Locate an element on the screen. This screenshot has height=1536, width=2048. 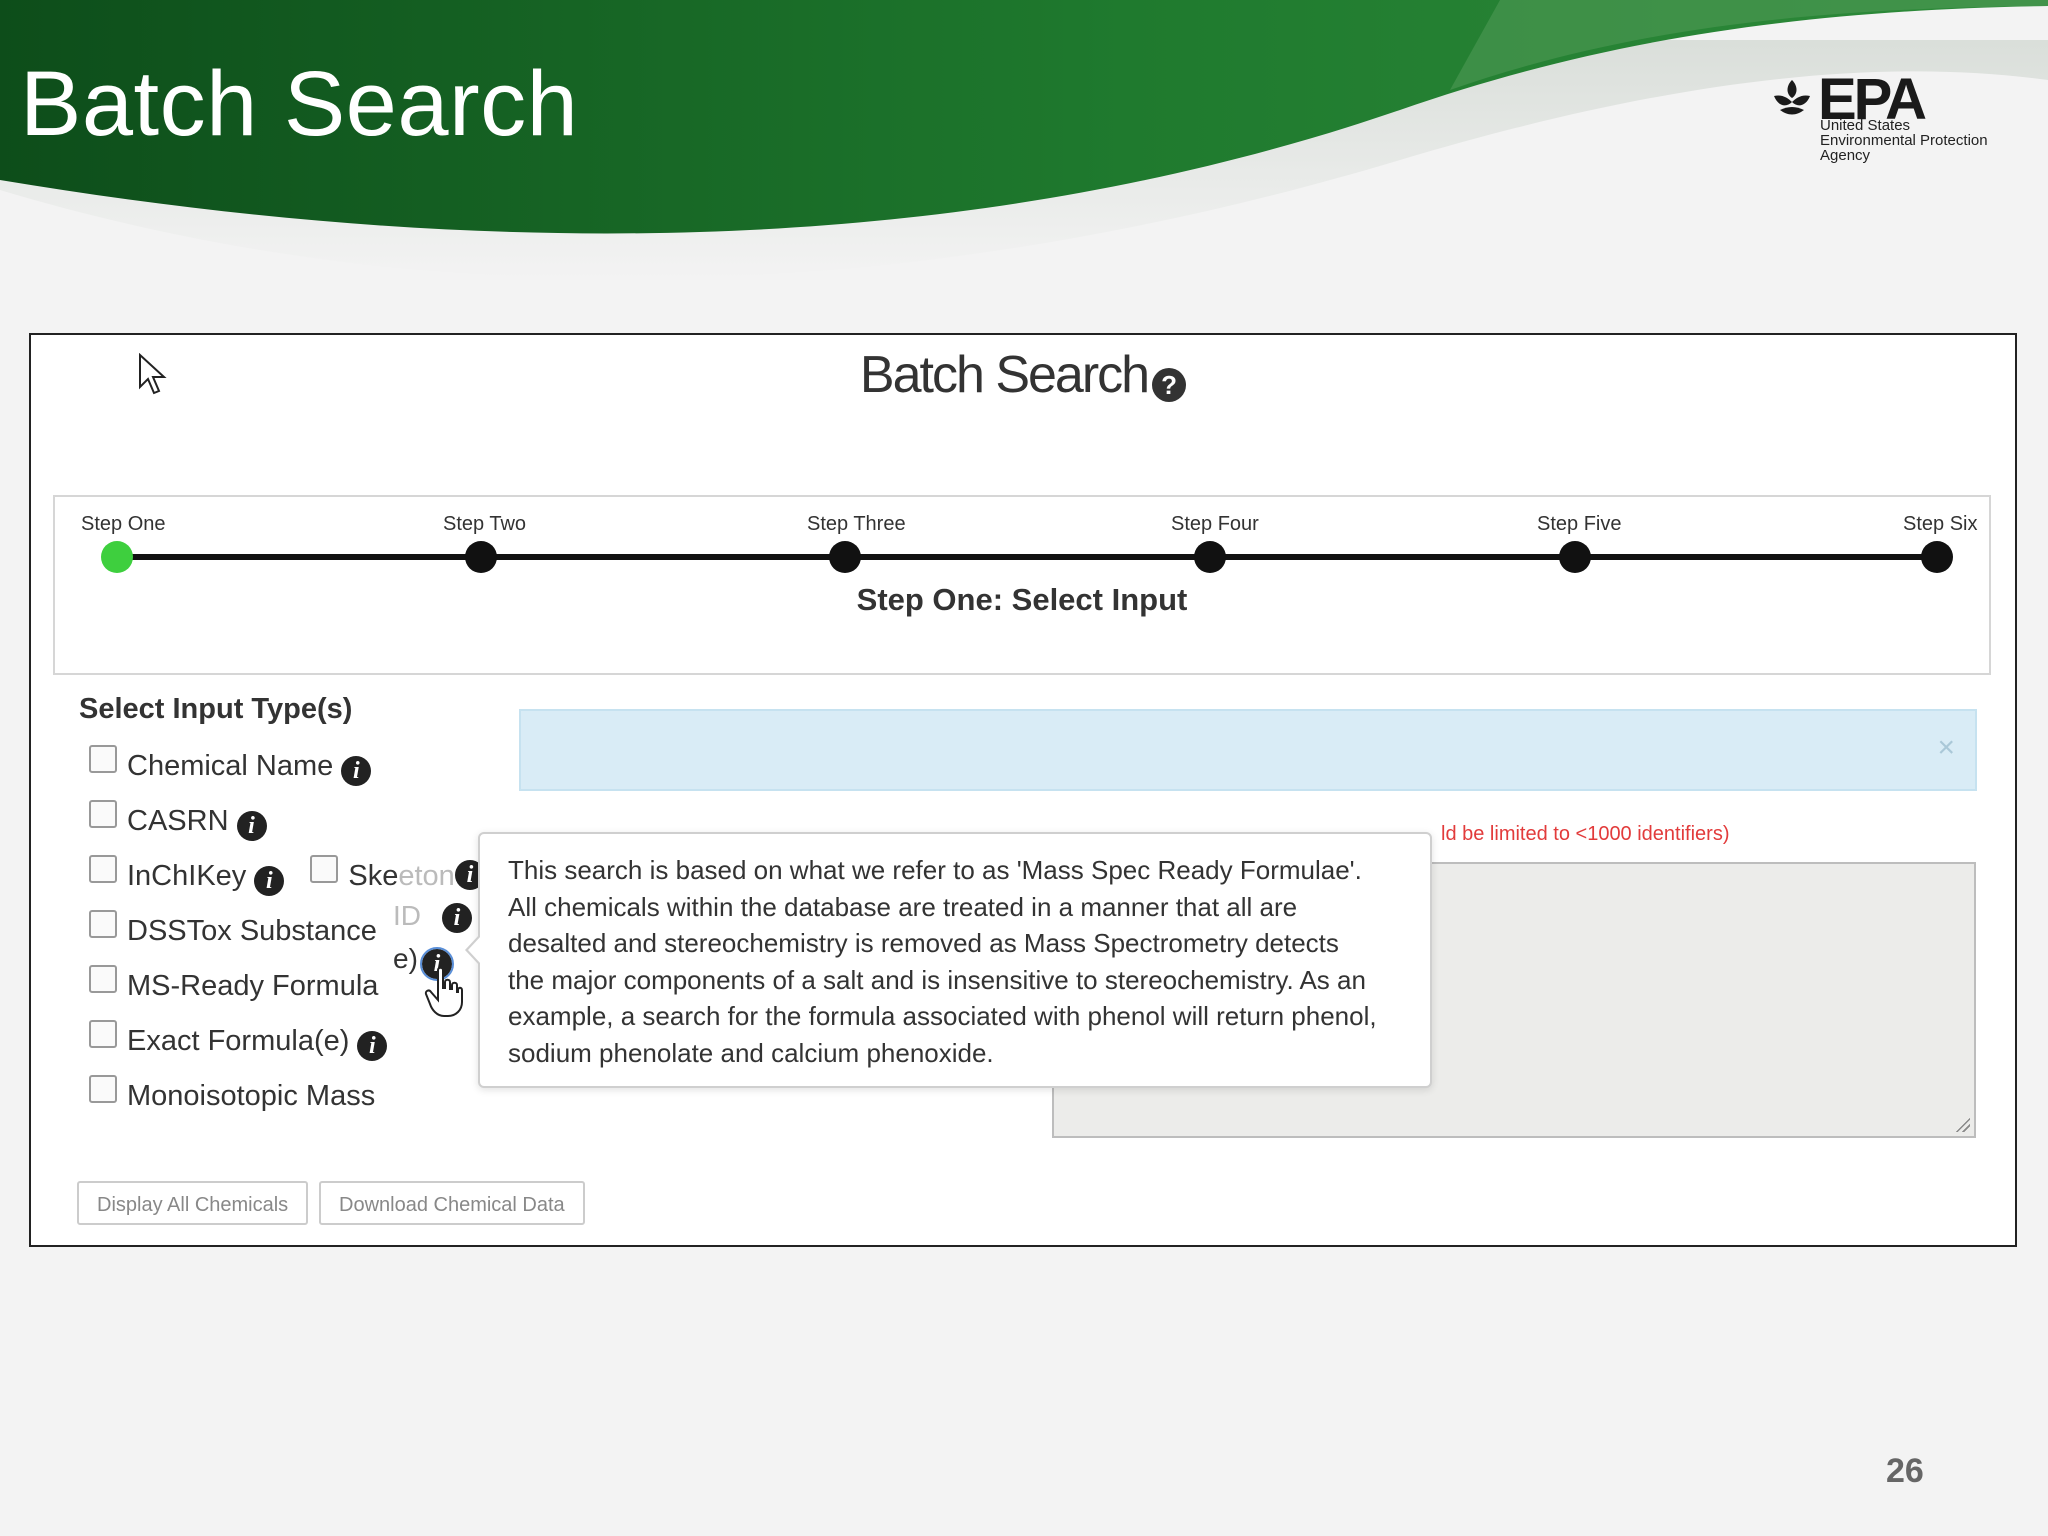
app-title: Batch Search? is located at coordinates (1023, 375).